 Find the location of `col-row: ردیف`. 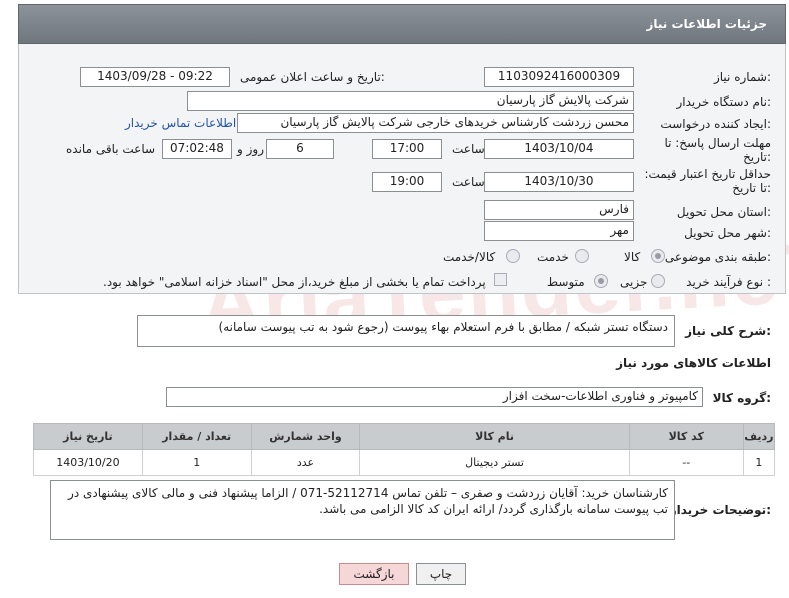

col-row: ردیف is located at coordinates (759, 436).